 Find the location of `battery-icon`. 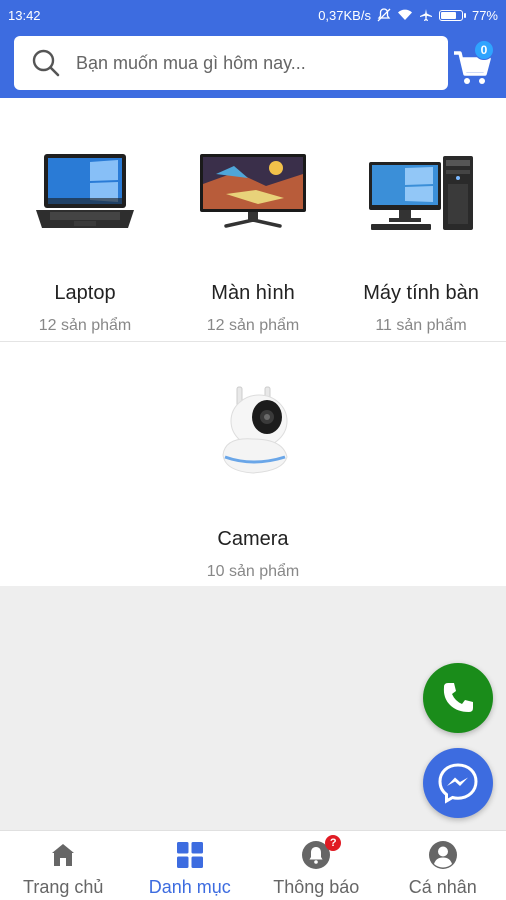

battery-icon is located at coordinates (452, 15).